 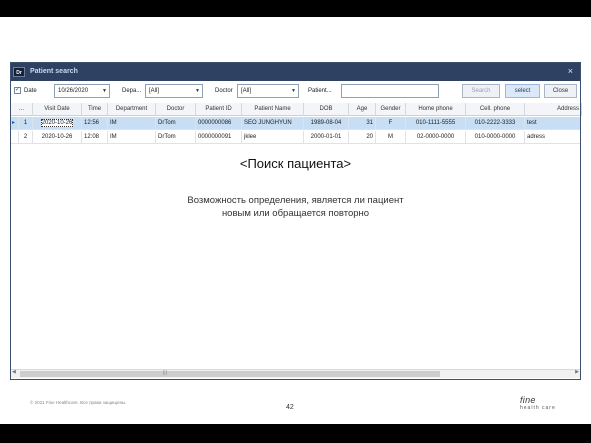 I want to click on column-header-time: Time, so click(x=95, y=109).